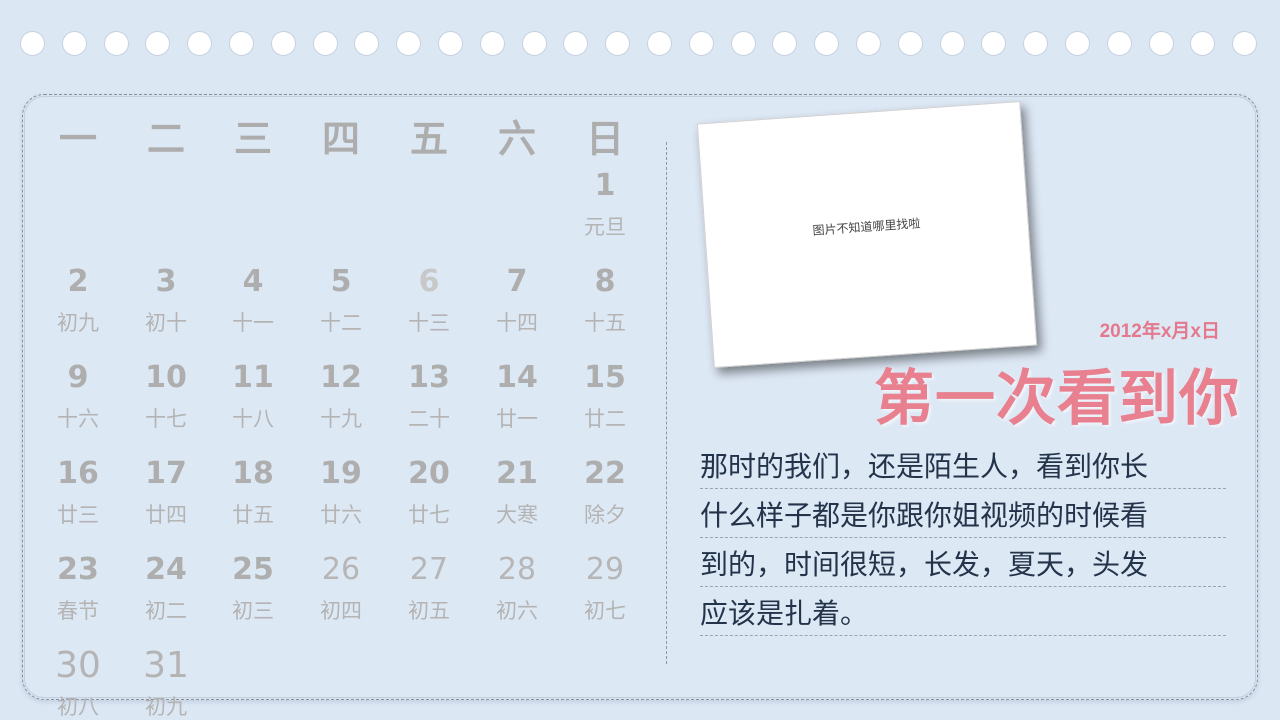 Image resolution: width=1280 pixels, height=720 pixels. What do you see at coordinates (166, 684) in the screenshot?
I see `calendar-day: 31 初九` at bounding box center [166, 684].